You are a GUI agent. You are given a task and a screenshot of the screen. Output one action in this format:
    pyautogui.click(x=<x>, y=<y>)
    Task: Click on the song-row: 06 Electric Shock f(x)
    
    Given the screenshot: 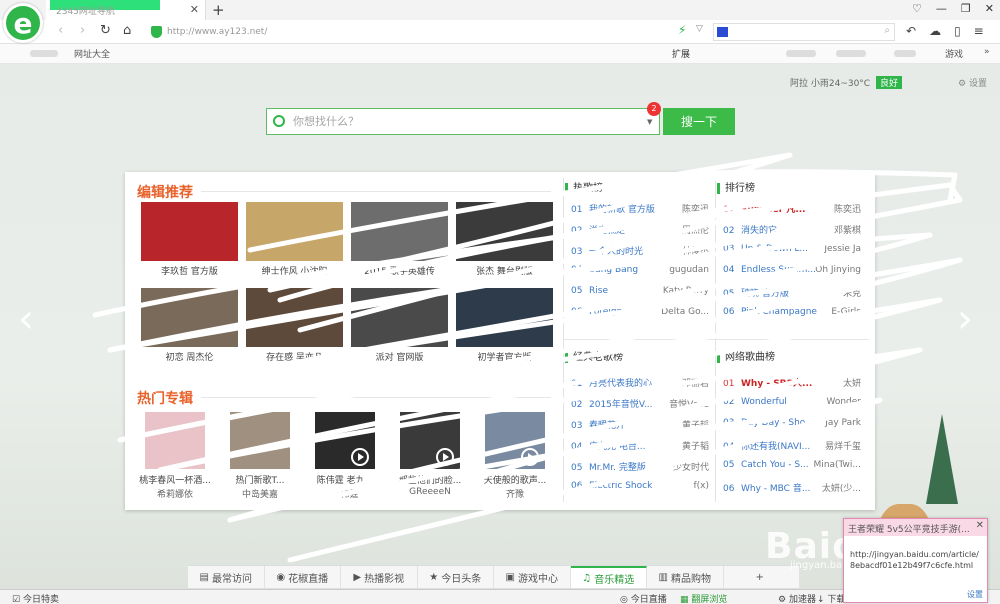 What is the action you would take?
    pyautogui.click(x=640, y=488)
    